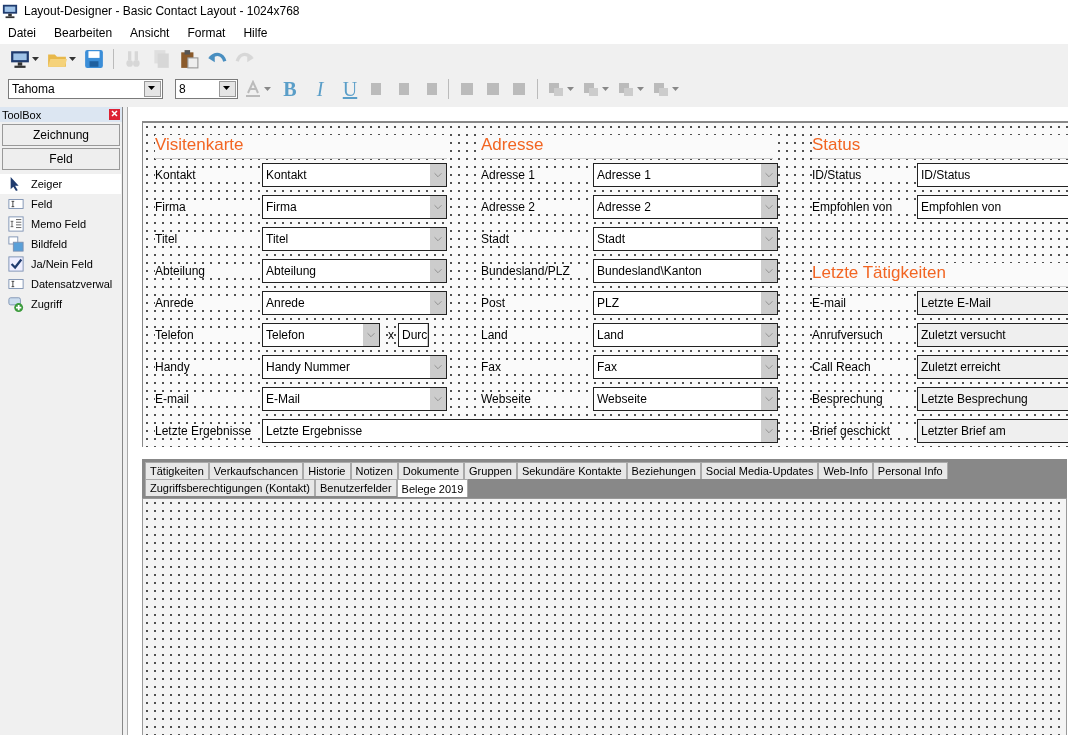  What do you see at coordinates (992, 335) in the screenshot?
I see `text-field: Zuletzt versucht` at bounding box center [992, 335].